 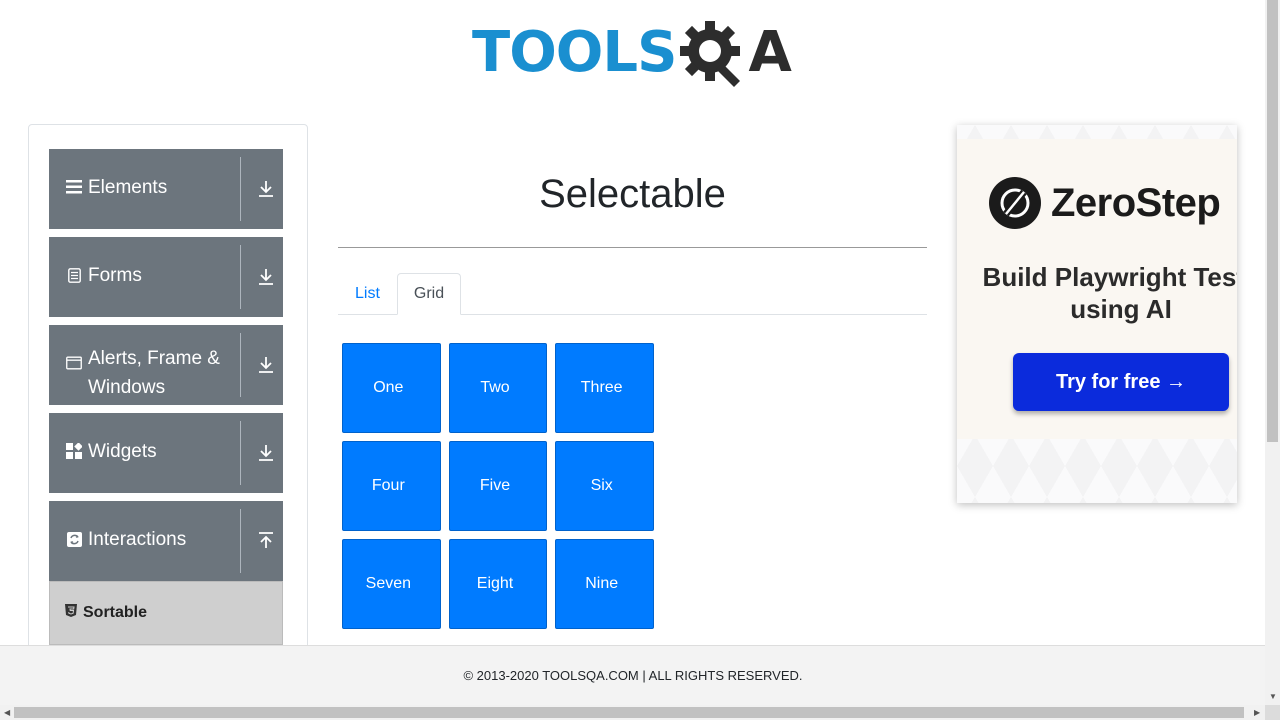 I want to click on group-label: Alerts, Frame & Windows, so click(x=154, y=373).